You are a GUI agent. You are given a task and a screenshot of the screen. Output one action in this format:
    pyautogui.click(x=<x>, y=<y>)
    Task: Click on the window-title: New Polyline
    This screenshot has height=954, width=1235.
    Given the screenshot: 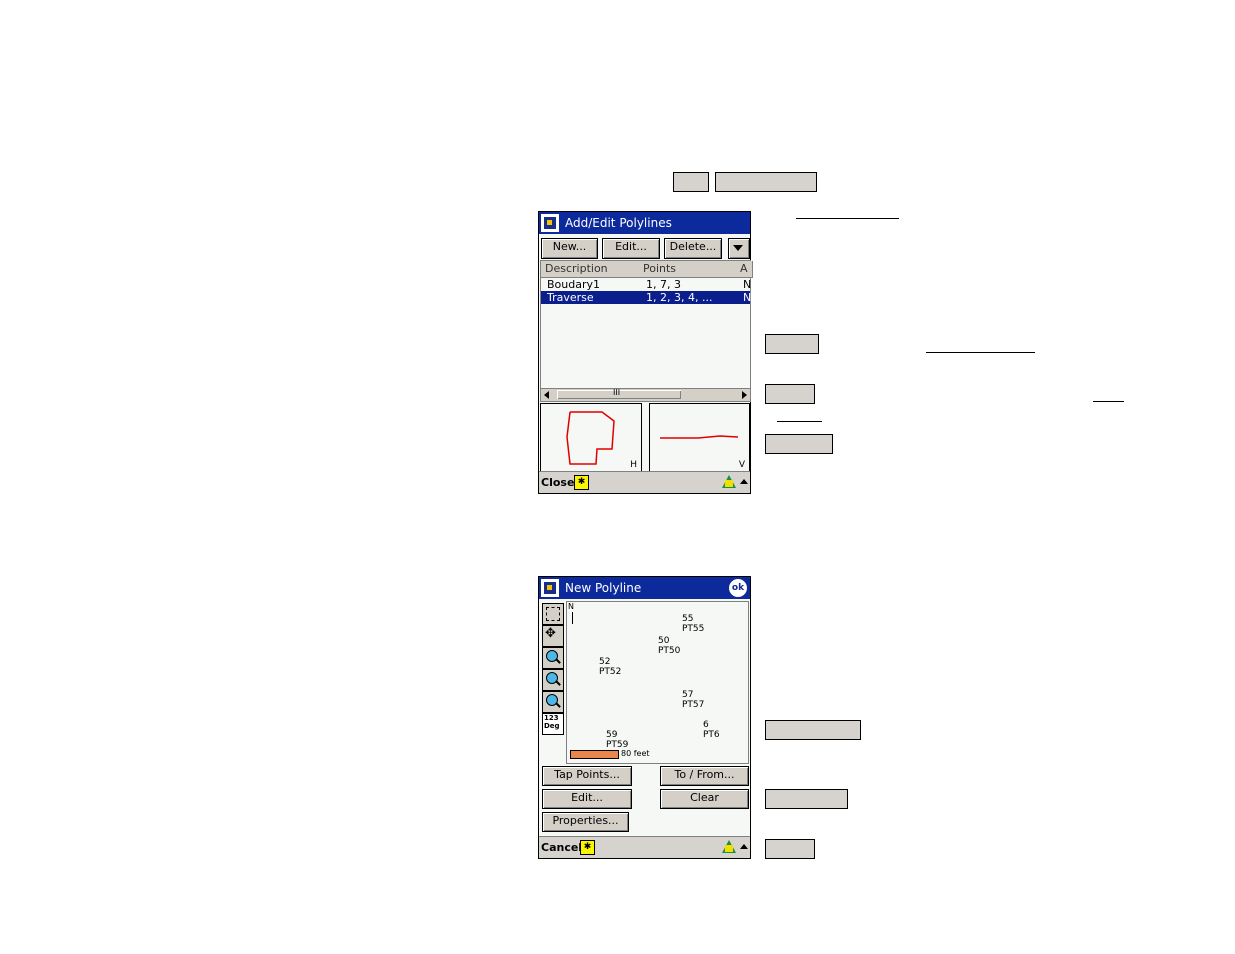 What is the action you would take?
    pyautogui.click(x=603, y=588)
    